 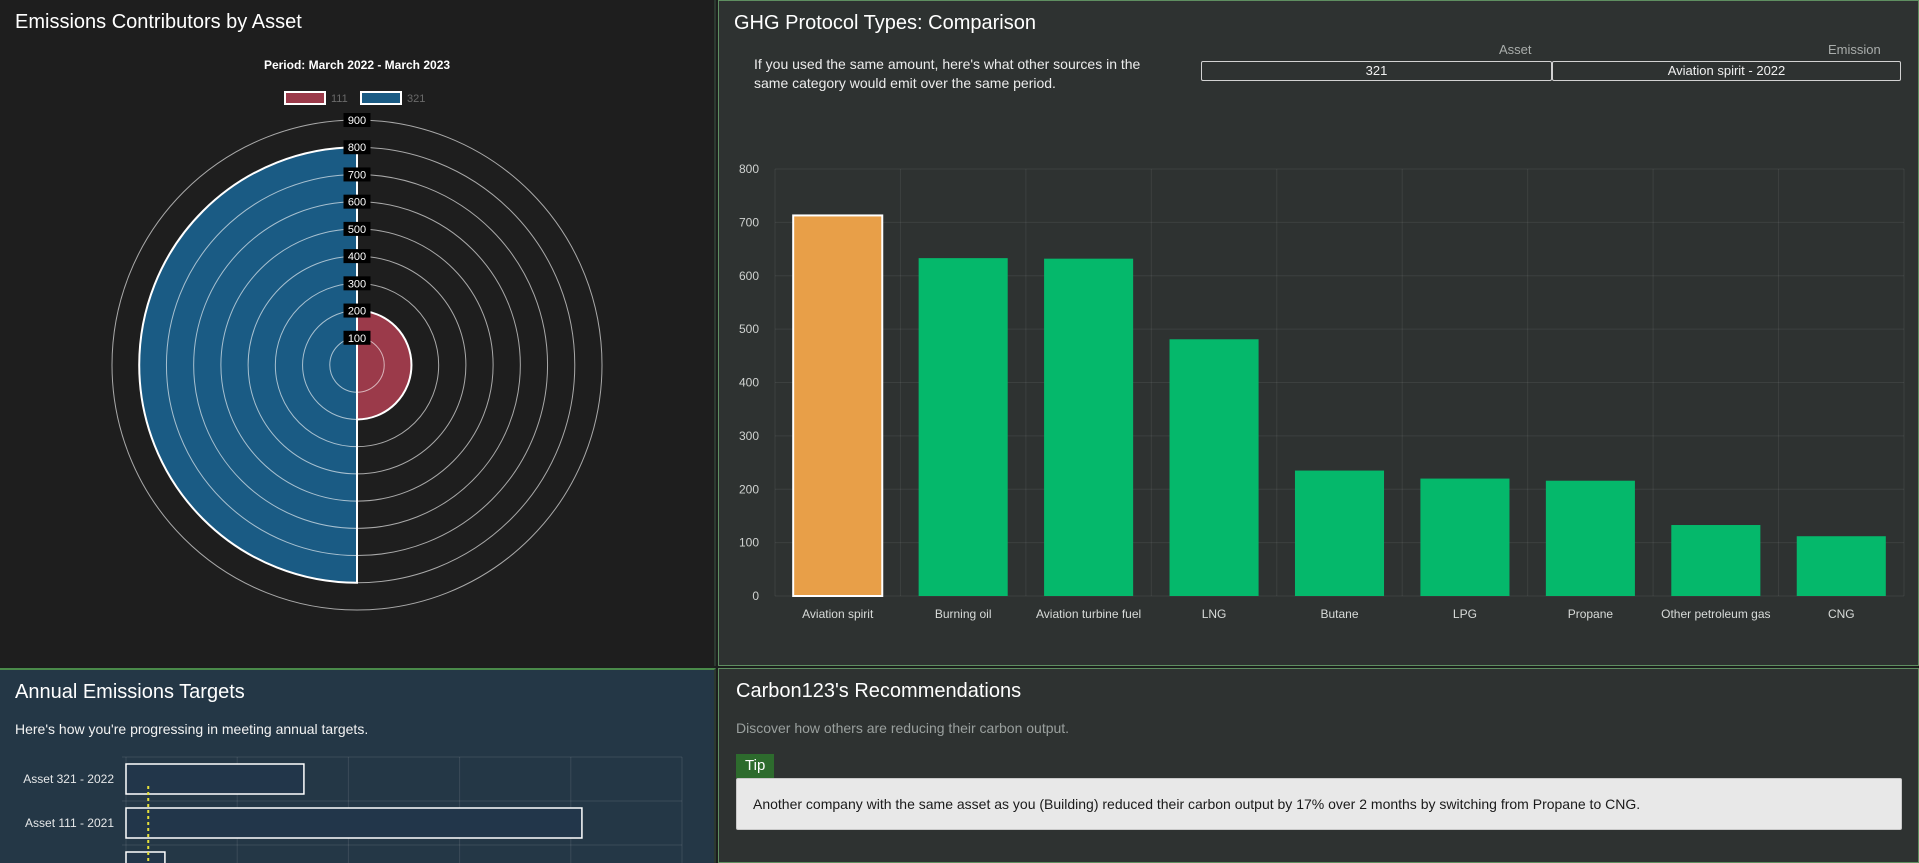 I want to click on y-tick-label: 300, so click(x=749, y=436).